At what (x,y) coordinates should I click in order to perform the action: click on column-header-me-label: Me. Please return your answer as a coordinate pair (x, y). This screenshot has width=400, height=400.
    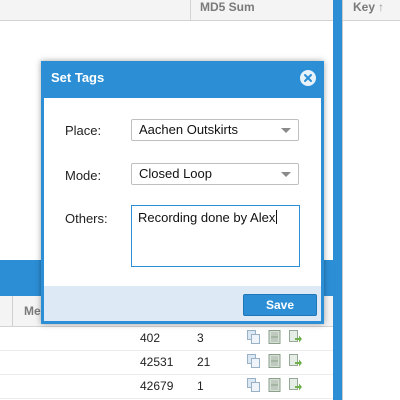
    Looking at the image, I should click on (32, 311).